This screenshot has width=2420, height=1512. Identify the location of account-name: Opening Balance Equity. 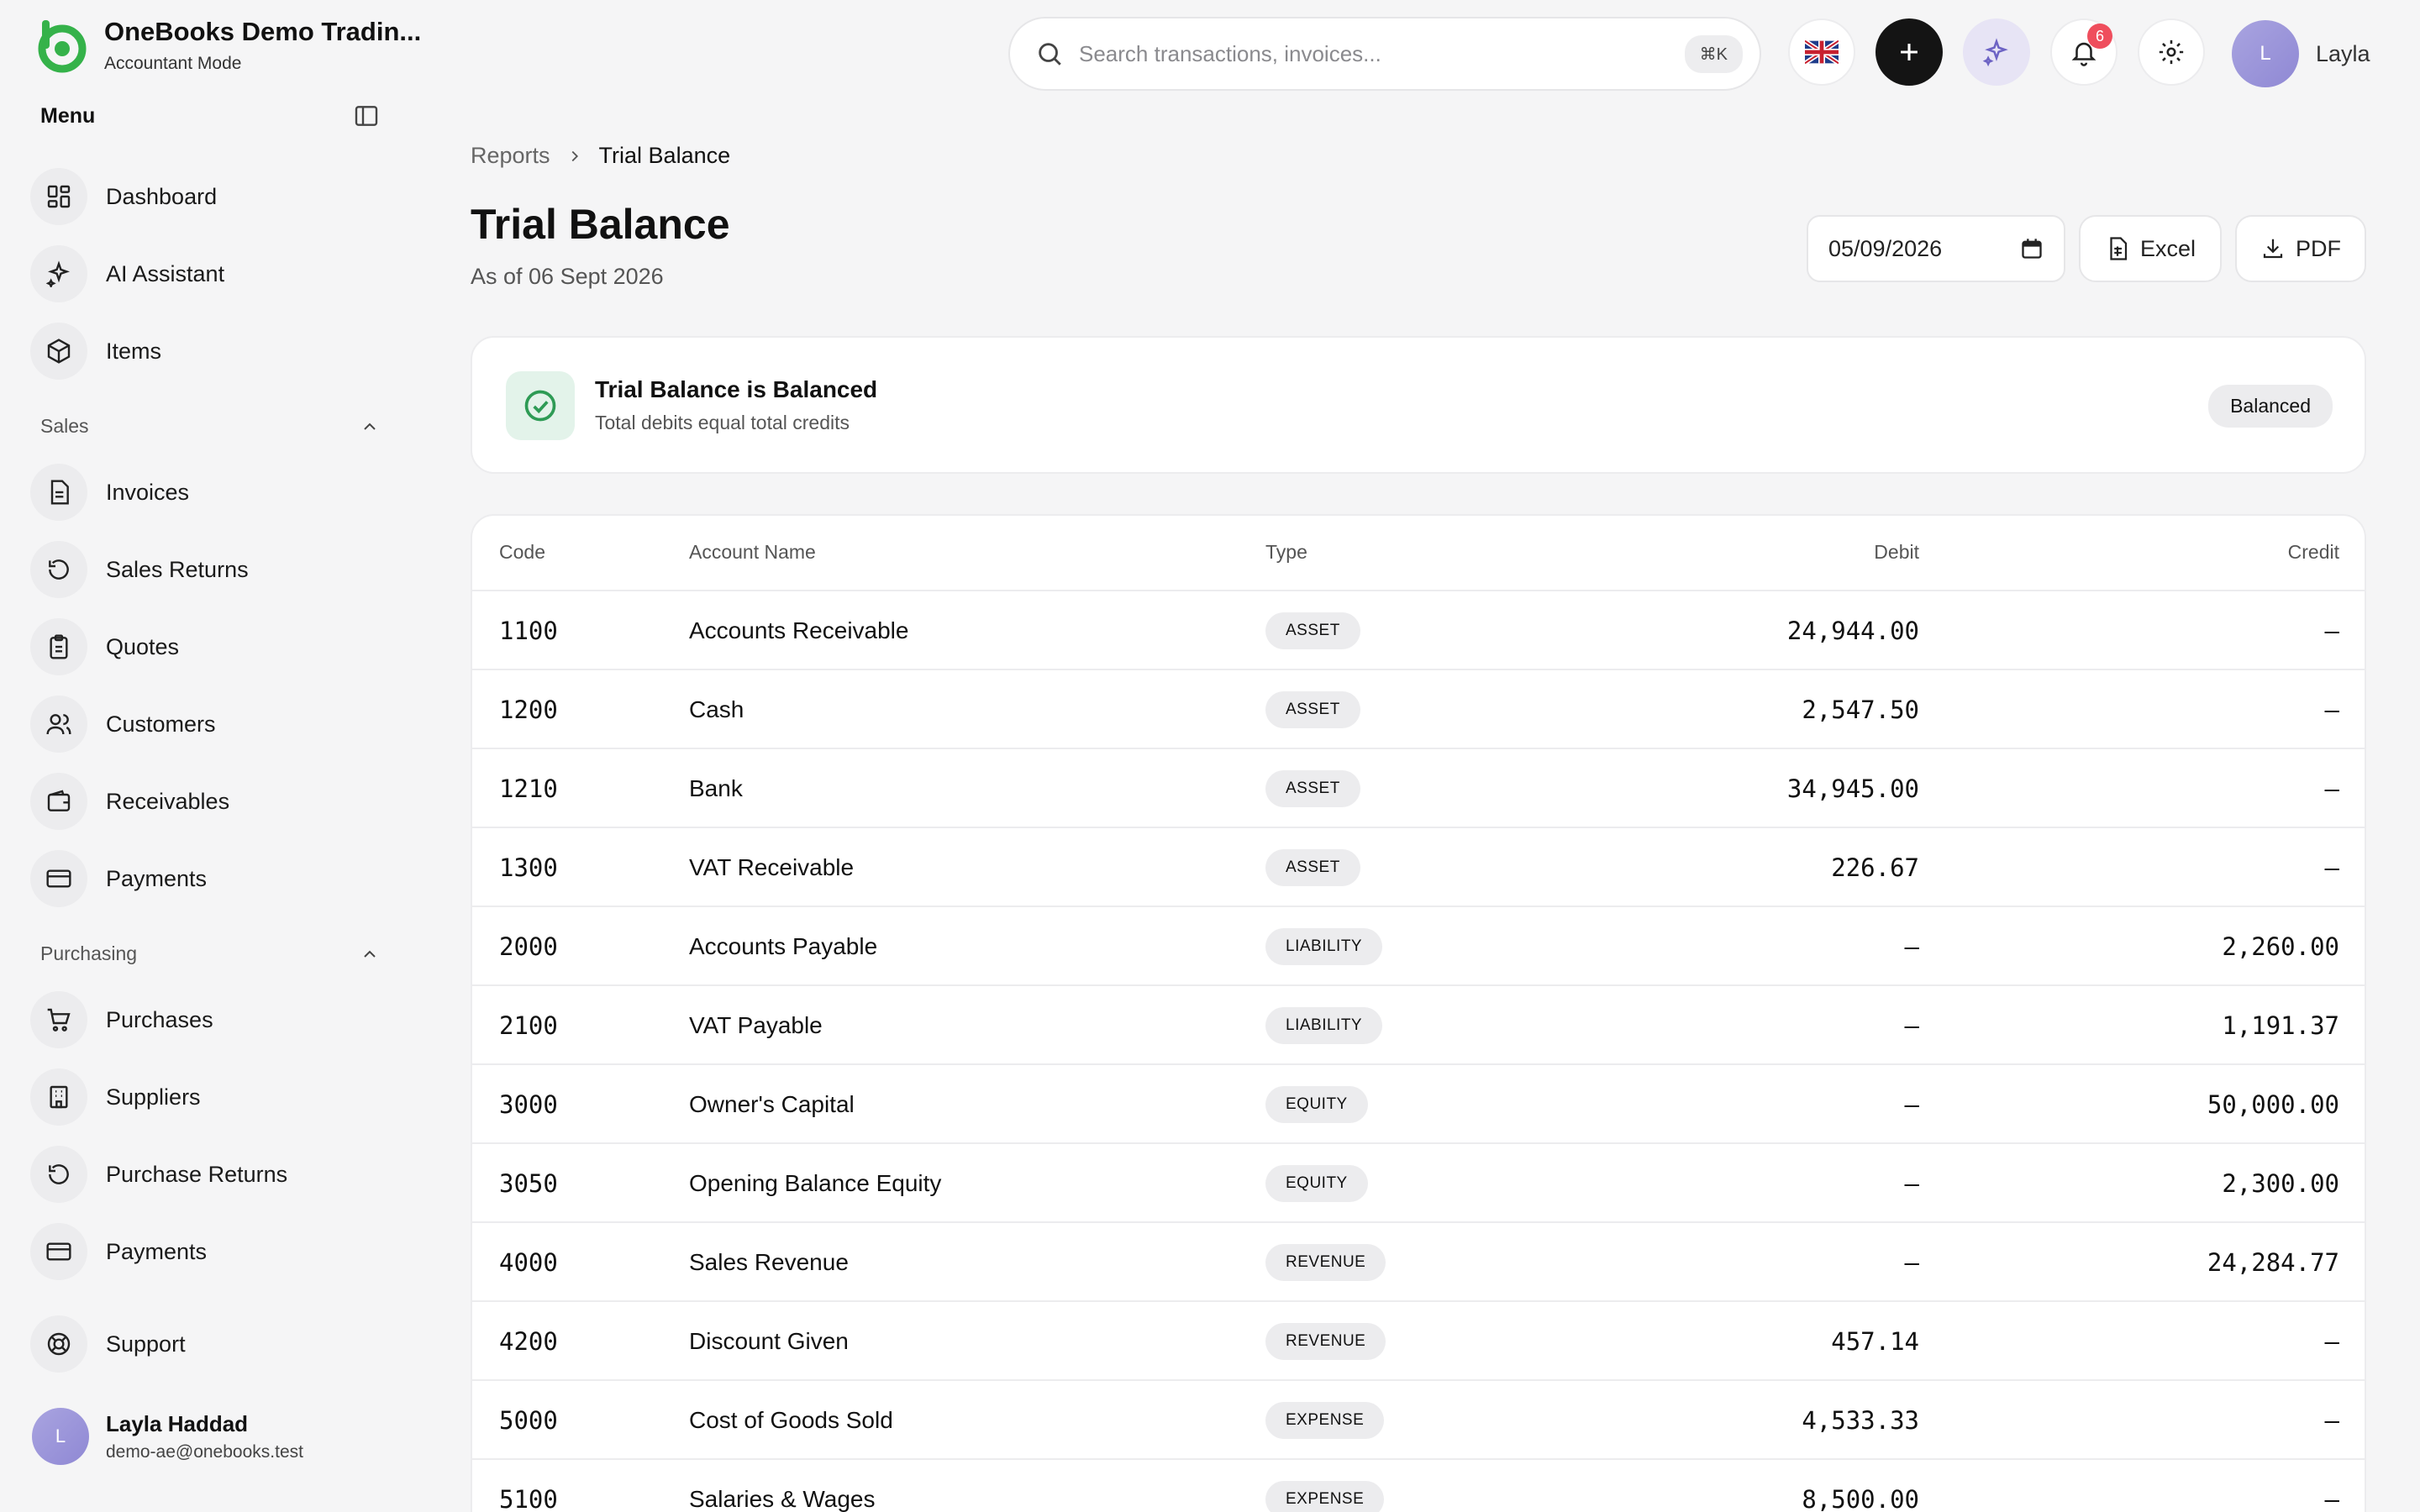
(815, 1183).